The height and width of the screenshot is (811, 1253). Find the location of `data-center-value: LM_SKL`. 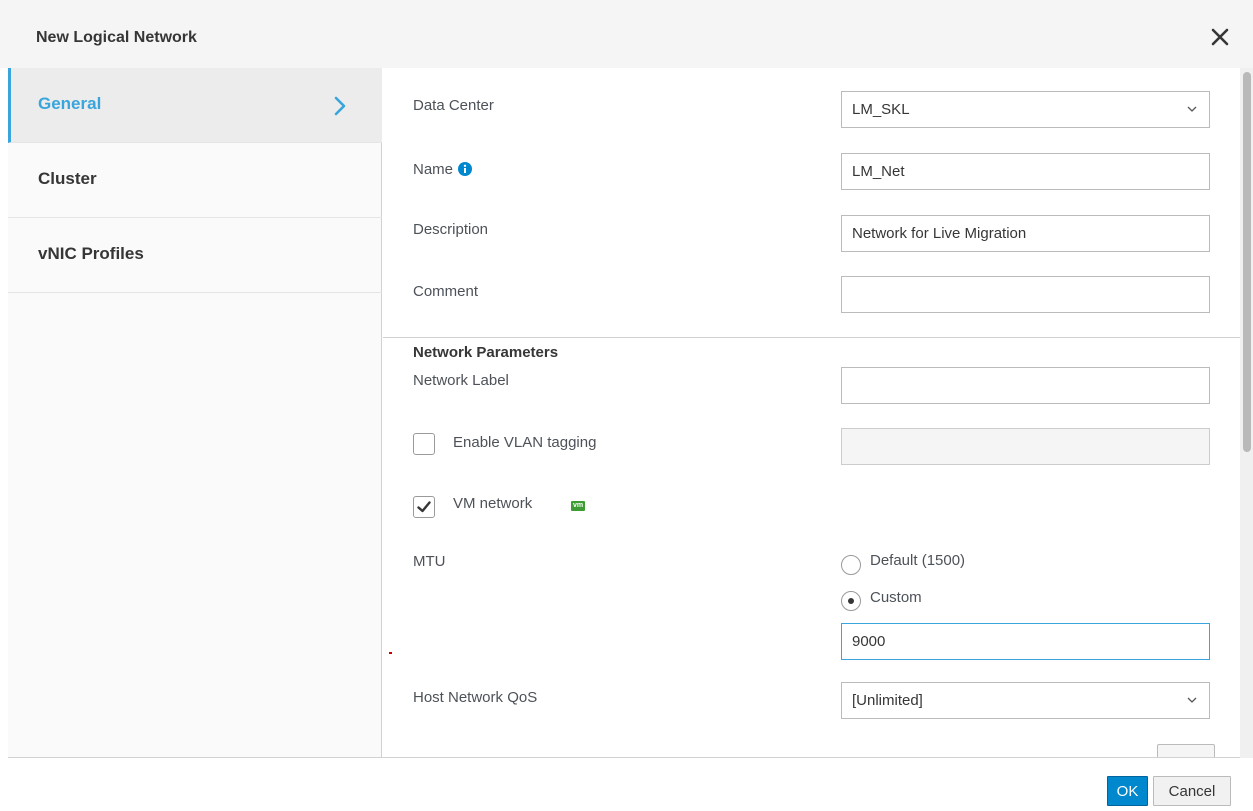

data-center-value: LM_SKL is located at coordinates (881, 109).